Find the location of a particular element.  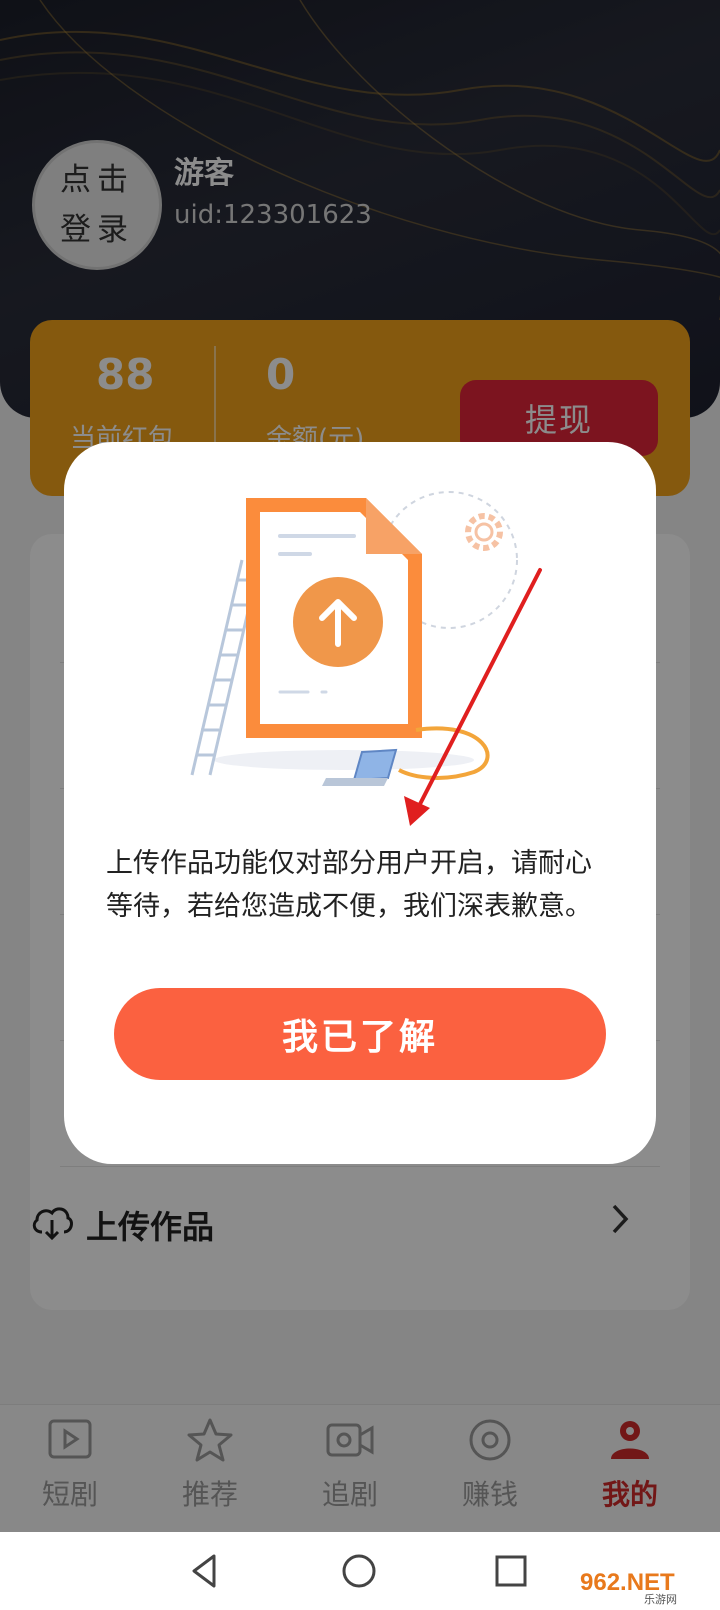

watermark-sub: 乐游网 is located at coordinates (660, 1599).